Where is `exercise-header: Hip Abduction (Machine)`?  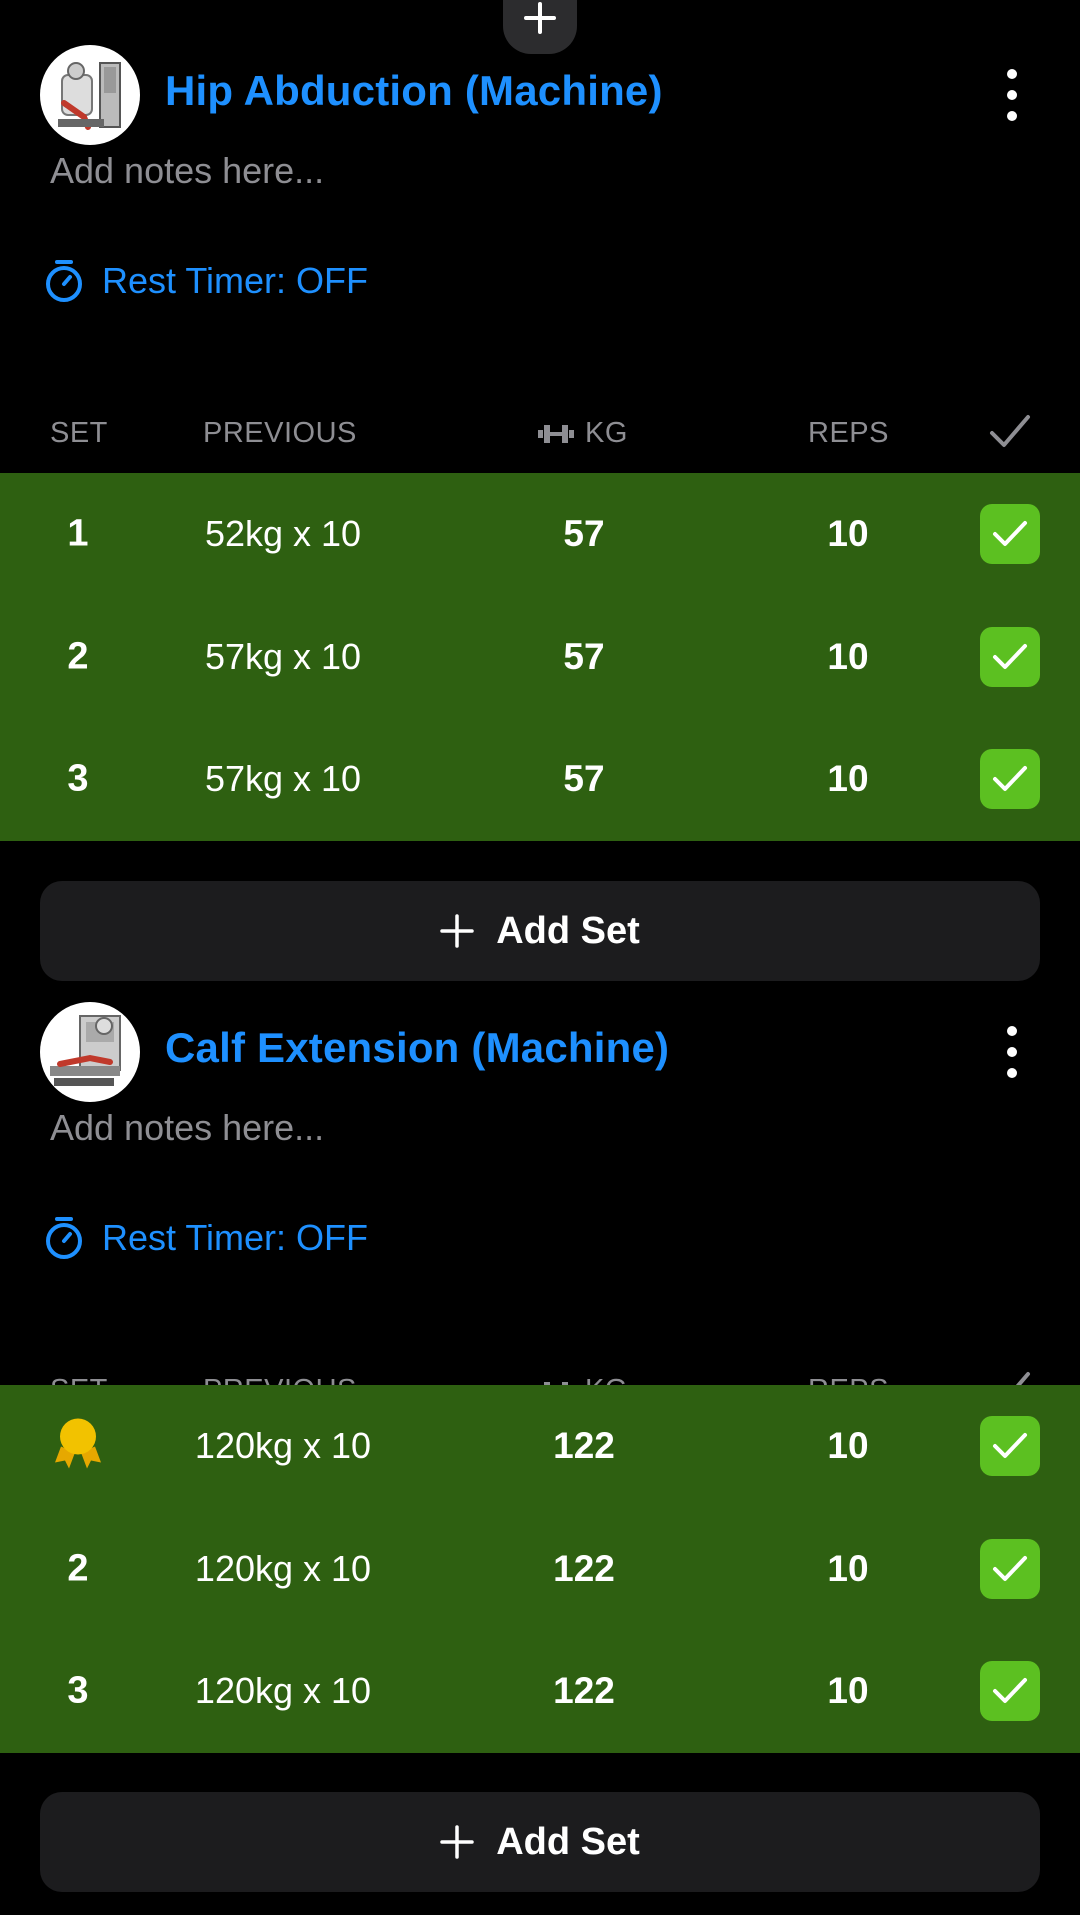 exercise-header: Hip Abduction (Machine) is located at coordinates (540, 95).